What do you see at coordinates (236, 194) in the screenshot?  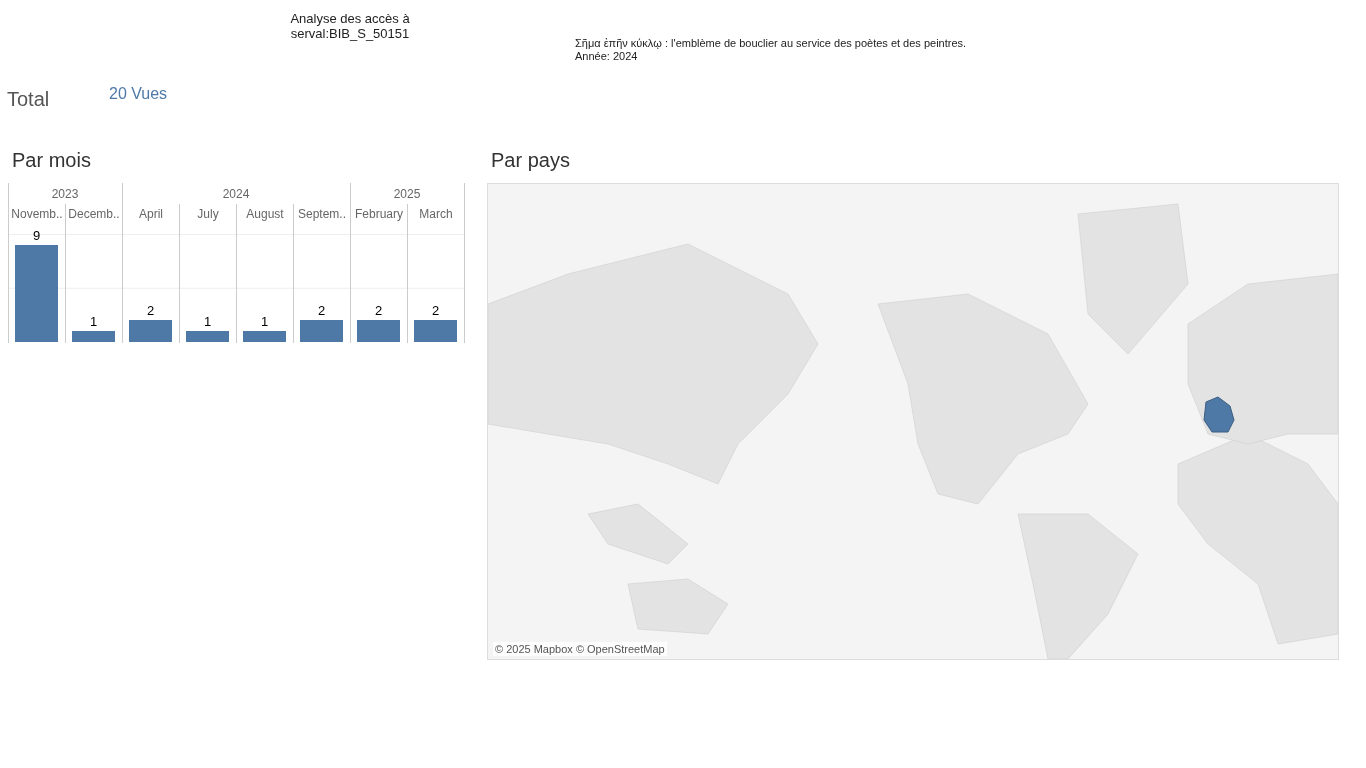 I see `year-header: 2024` at bounding box center [236, 194].